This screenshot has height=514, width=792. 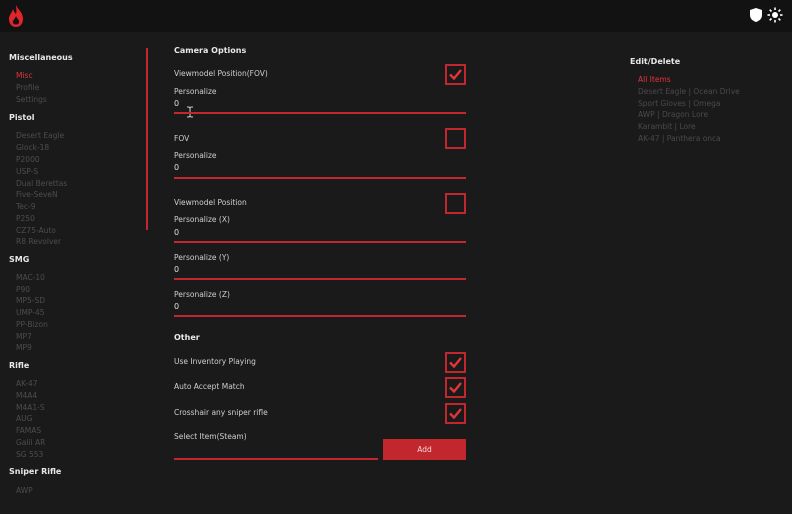 What do you see at coordinates (673, 114) in the screenshot?
I see `edit-item-awp-dragon-lore: AWP | Dragon Lore` at bounding box center [673, 114].